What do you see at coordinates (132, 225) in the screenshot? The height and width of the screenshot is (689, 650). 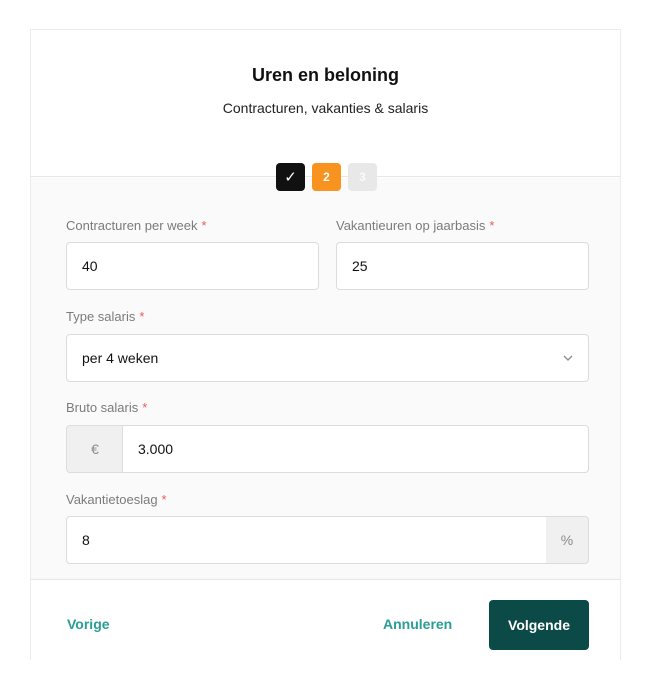 I see `contract-hours-label-text: Contracturen per week` at bounding box center [132, 225].